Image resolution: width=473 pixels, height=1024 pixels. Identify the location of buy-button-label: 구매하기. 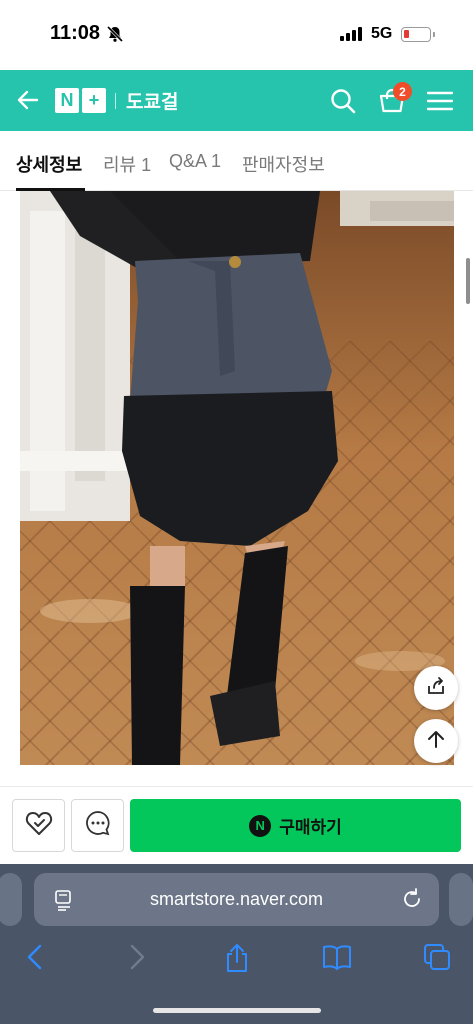
(310, 827).